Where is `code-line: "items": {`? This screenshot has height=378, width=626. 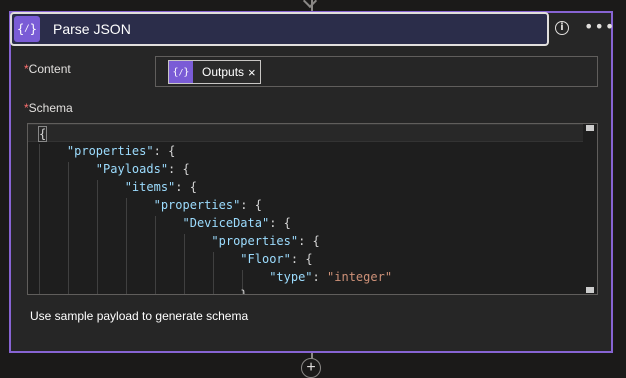
code-line: "items": { is located at coordinates (112, 187).